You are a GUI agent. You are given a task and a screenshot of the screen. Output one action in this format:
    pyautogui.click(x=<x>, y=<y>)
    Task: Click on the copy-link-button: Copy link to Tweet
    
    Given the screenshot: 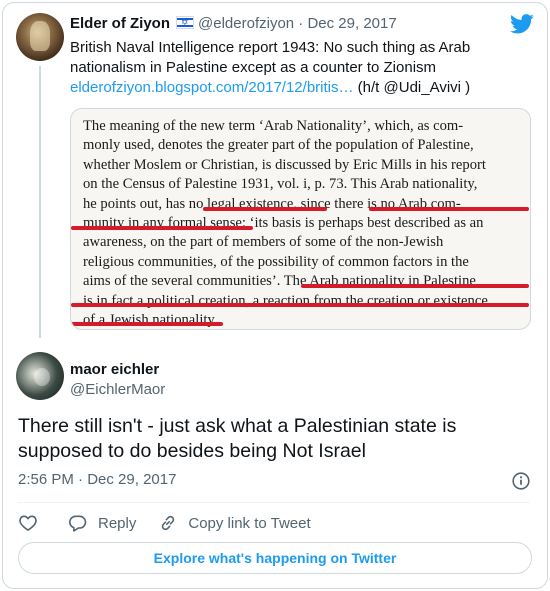 What is the action you would take?
    pyautogui.click(x=234, y=523)
    